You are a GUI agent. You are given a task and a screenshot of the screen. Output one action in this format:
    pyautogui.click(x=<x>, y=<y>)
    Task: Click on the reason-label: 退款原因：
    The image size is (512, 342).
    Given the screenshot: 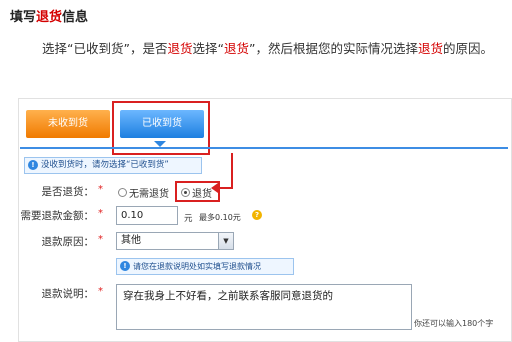 What is the action you would take?
    pyautogui.click(x=68, y=242)
    